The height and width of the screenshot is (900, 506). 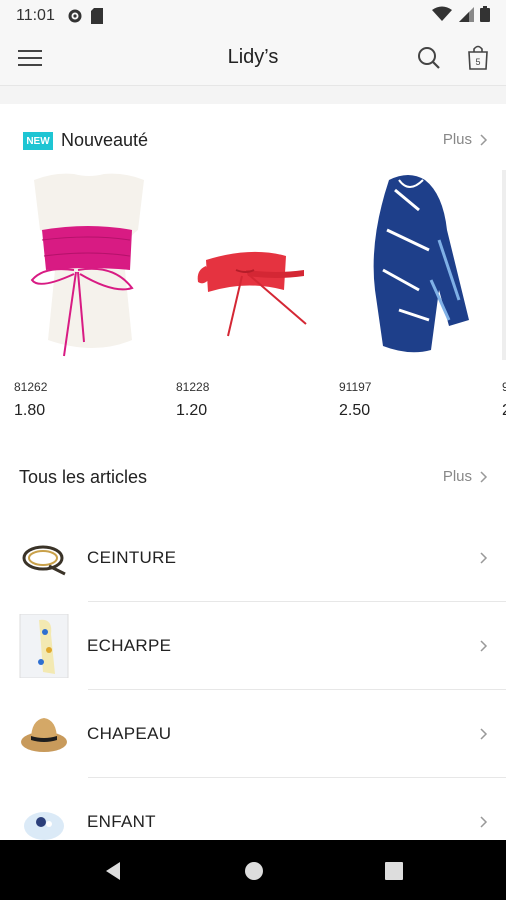 What do you see at coordinates (75, 16) in the screenshot?
I see `settings-icon` at bounding box center [75, 16].